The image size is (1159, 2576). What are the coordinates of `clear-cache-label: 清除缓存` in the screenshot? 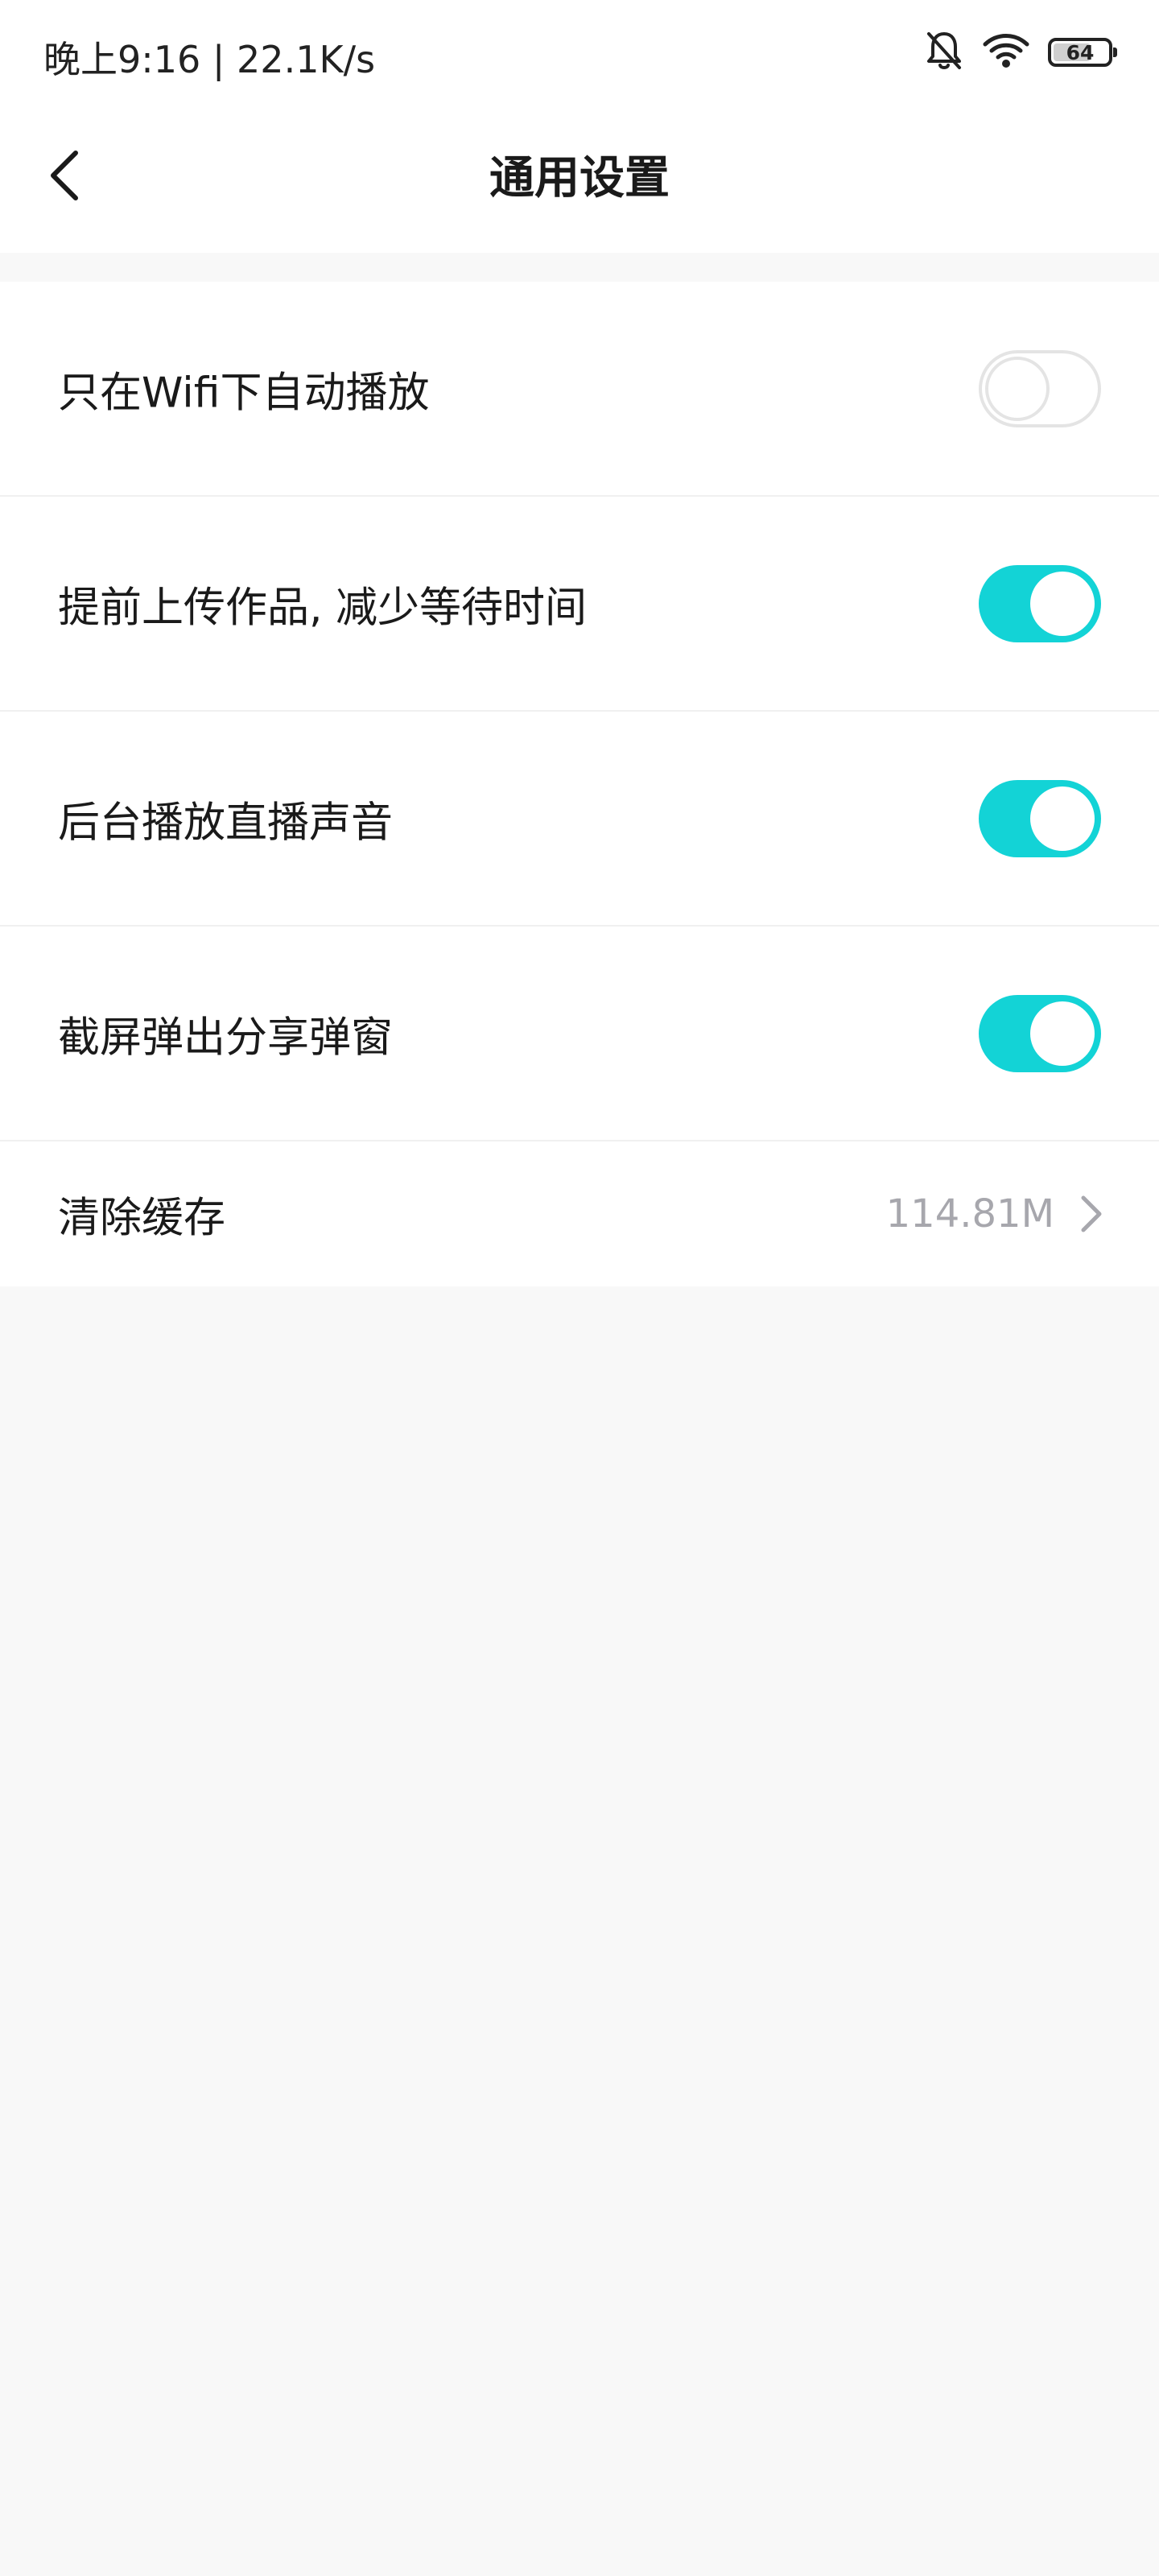 It's located at (142, 1218).